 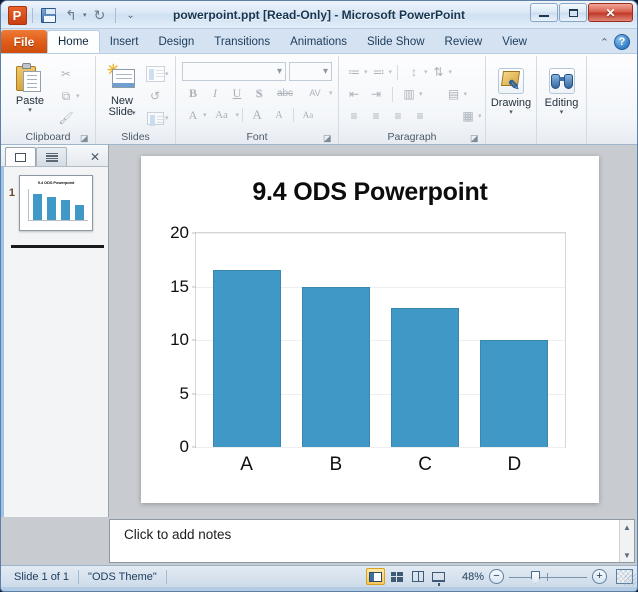 I want to click on redo-icon: ↻, so click(x=100, y=15).